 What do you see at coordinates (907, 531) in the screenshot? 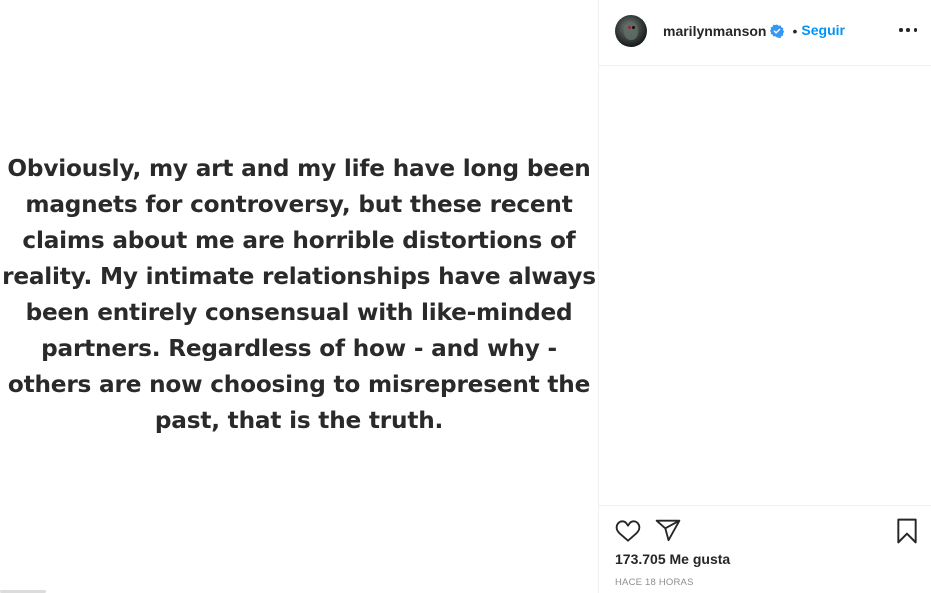
I see `bookmark-icon` at bounding box center [907, 531].